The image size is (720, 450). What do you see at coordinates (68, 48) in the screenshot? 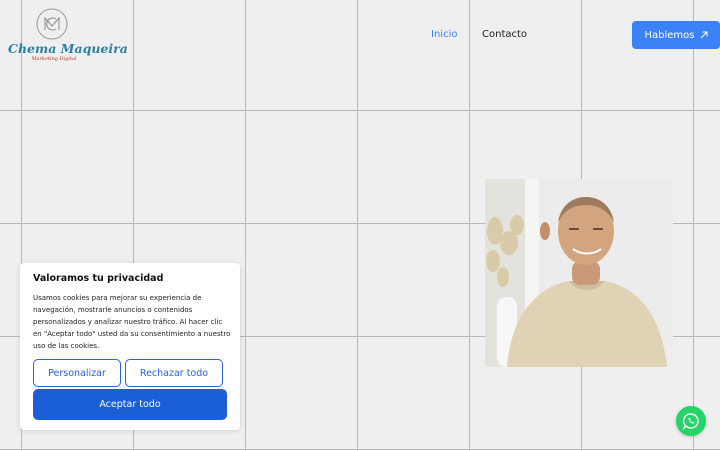
I see `logo-name: Chema Maqueira` at bounding box center [68, 48].